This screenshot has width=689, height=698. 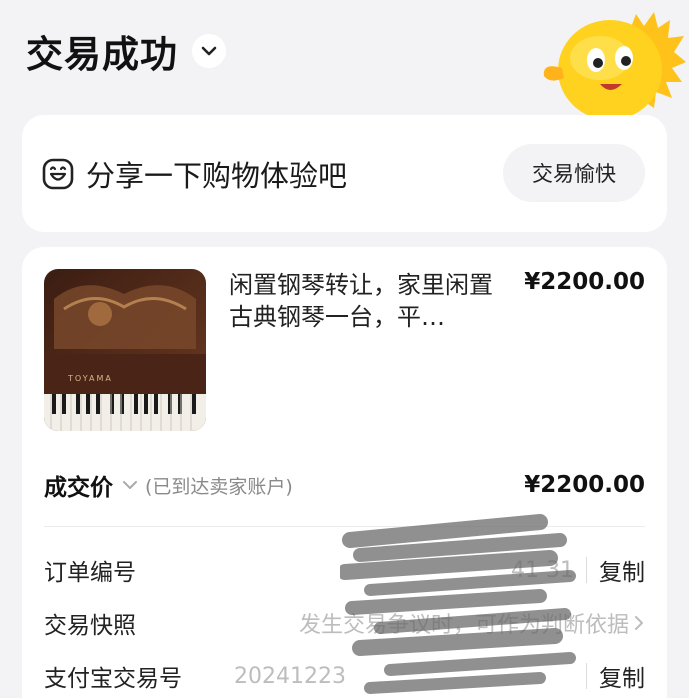 I want to click on item-price: ¥2200.00, so click(x=584, y=282).